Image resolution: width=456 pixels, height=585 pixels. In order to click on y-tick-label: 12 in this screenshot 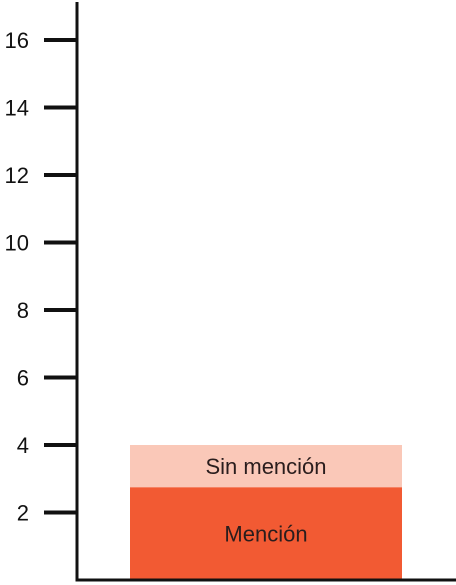, I will do `click(17, 175)`.